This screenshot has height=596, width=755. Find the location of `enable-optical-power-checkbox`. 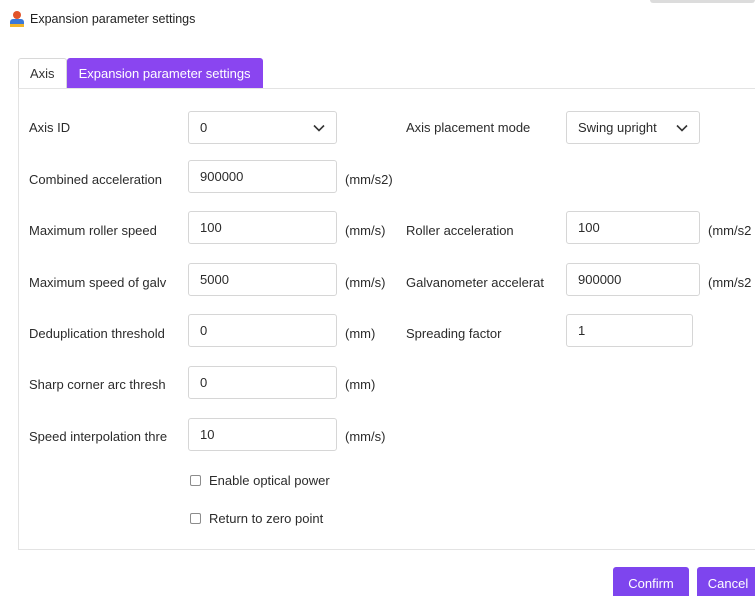

enable-optical-power-checkbox is located at coordinates (195, 480).